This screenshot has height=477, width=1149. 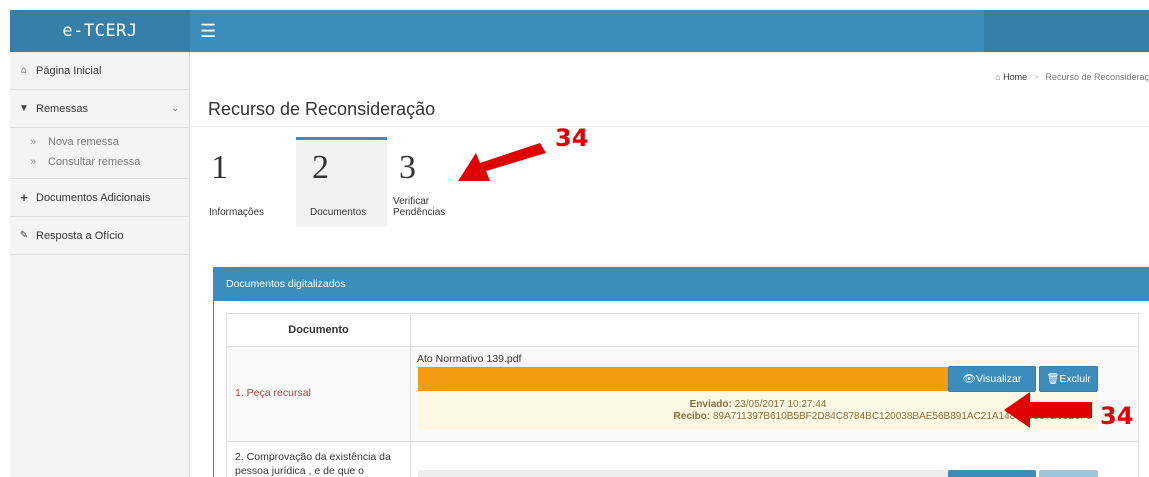 I want to click on view-button, so click(x=992, y=473).